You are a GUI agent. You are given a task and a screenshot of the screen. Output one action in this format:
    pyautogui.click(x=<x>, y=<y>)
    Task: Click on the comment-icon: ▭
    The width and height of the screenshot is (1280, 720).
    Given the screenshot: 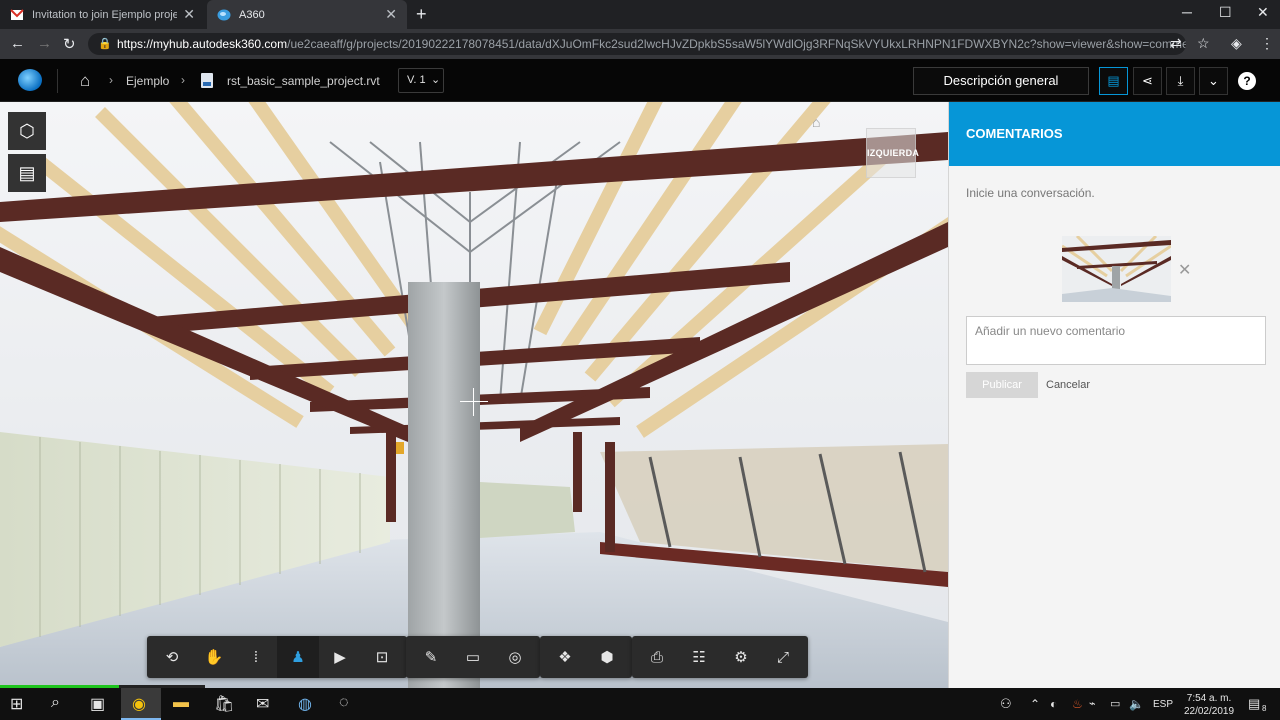 What is the action you would take?
    pyautogui.click(x=473, y=657)
    